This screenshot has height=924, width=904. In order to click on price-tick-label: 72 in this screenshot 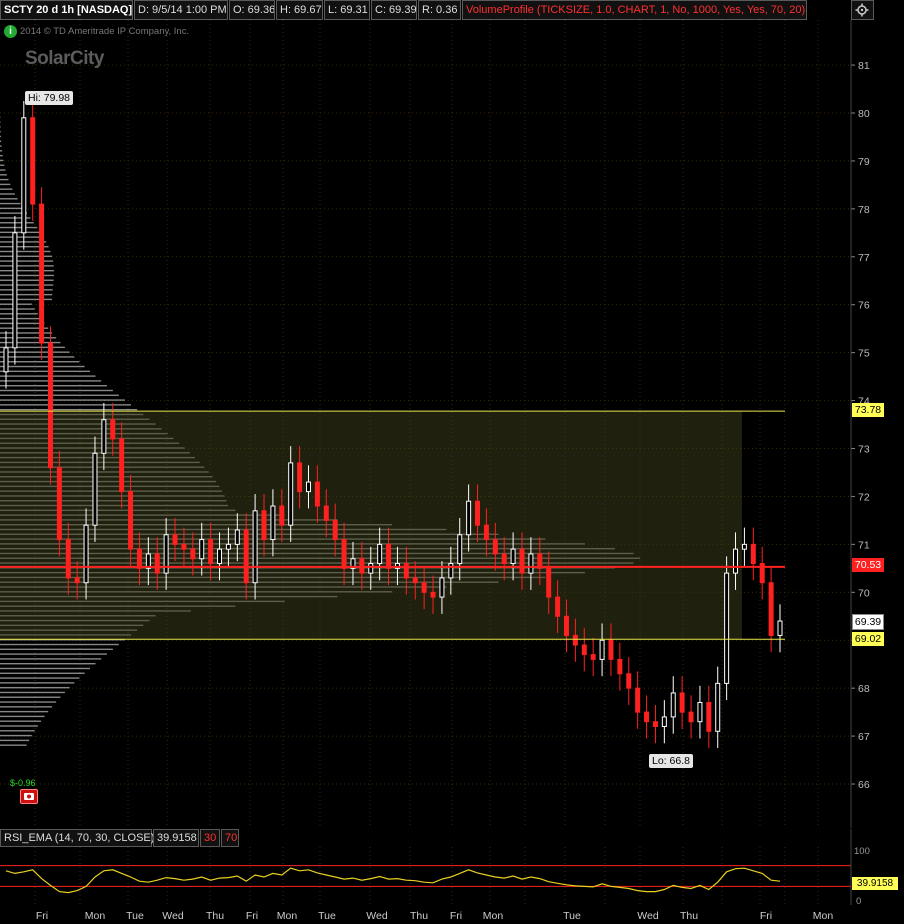, I will do `click(864, 497)`.